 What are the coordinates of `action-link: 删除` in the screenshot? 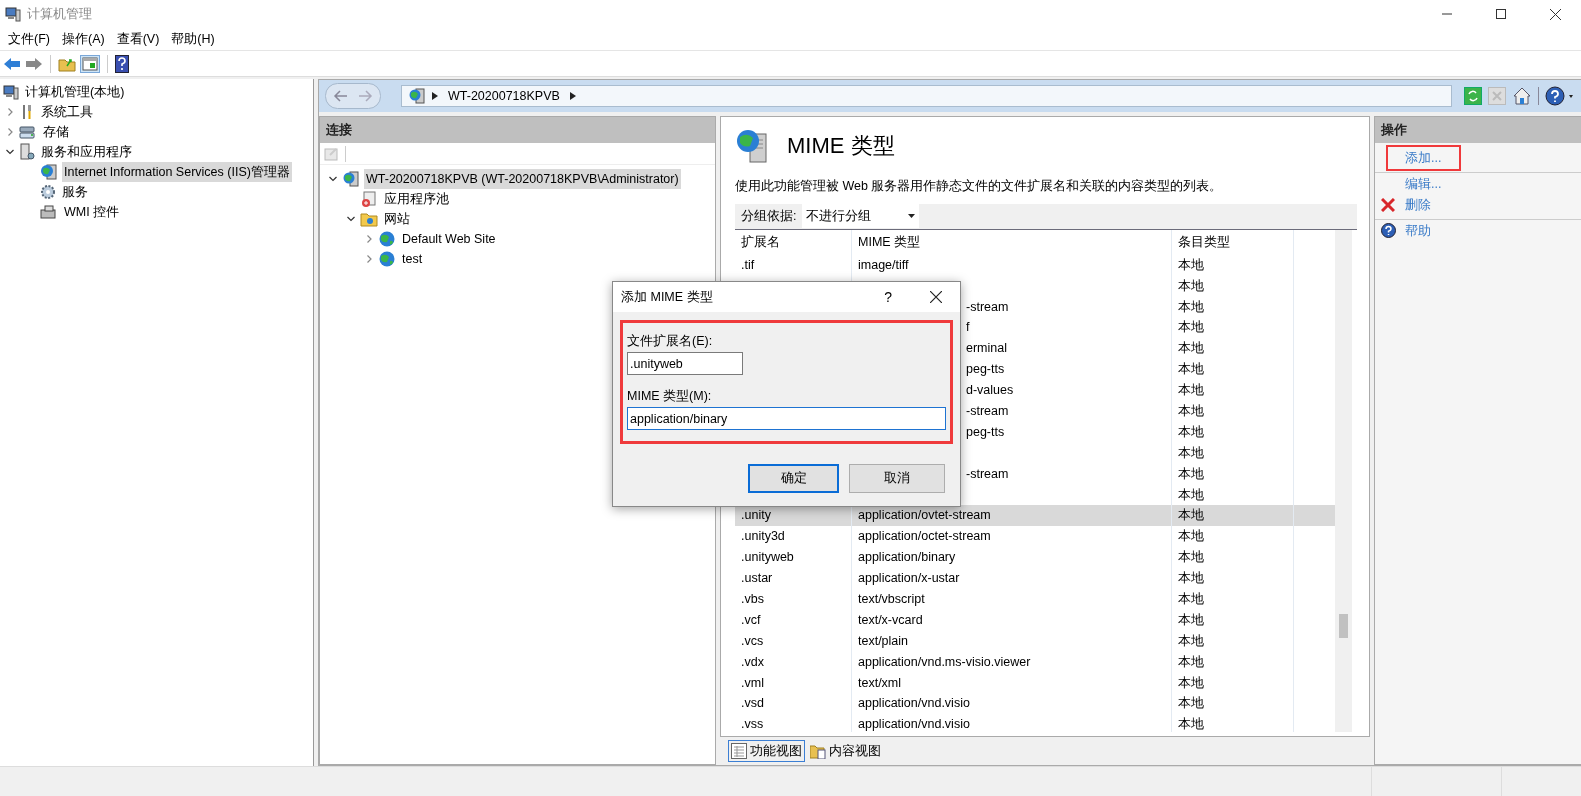 It's located at (1418, 205).